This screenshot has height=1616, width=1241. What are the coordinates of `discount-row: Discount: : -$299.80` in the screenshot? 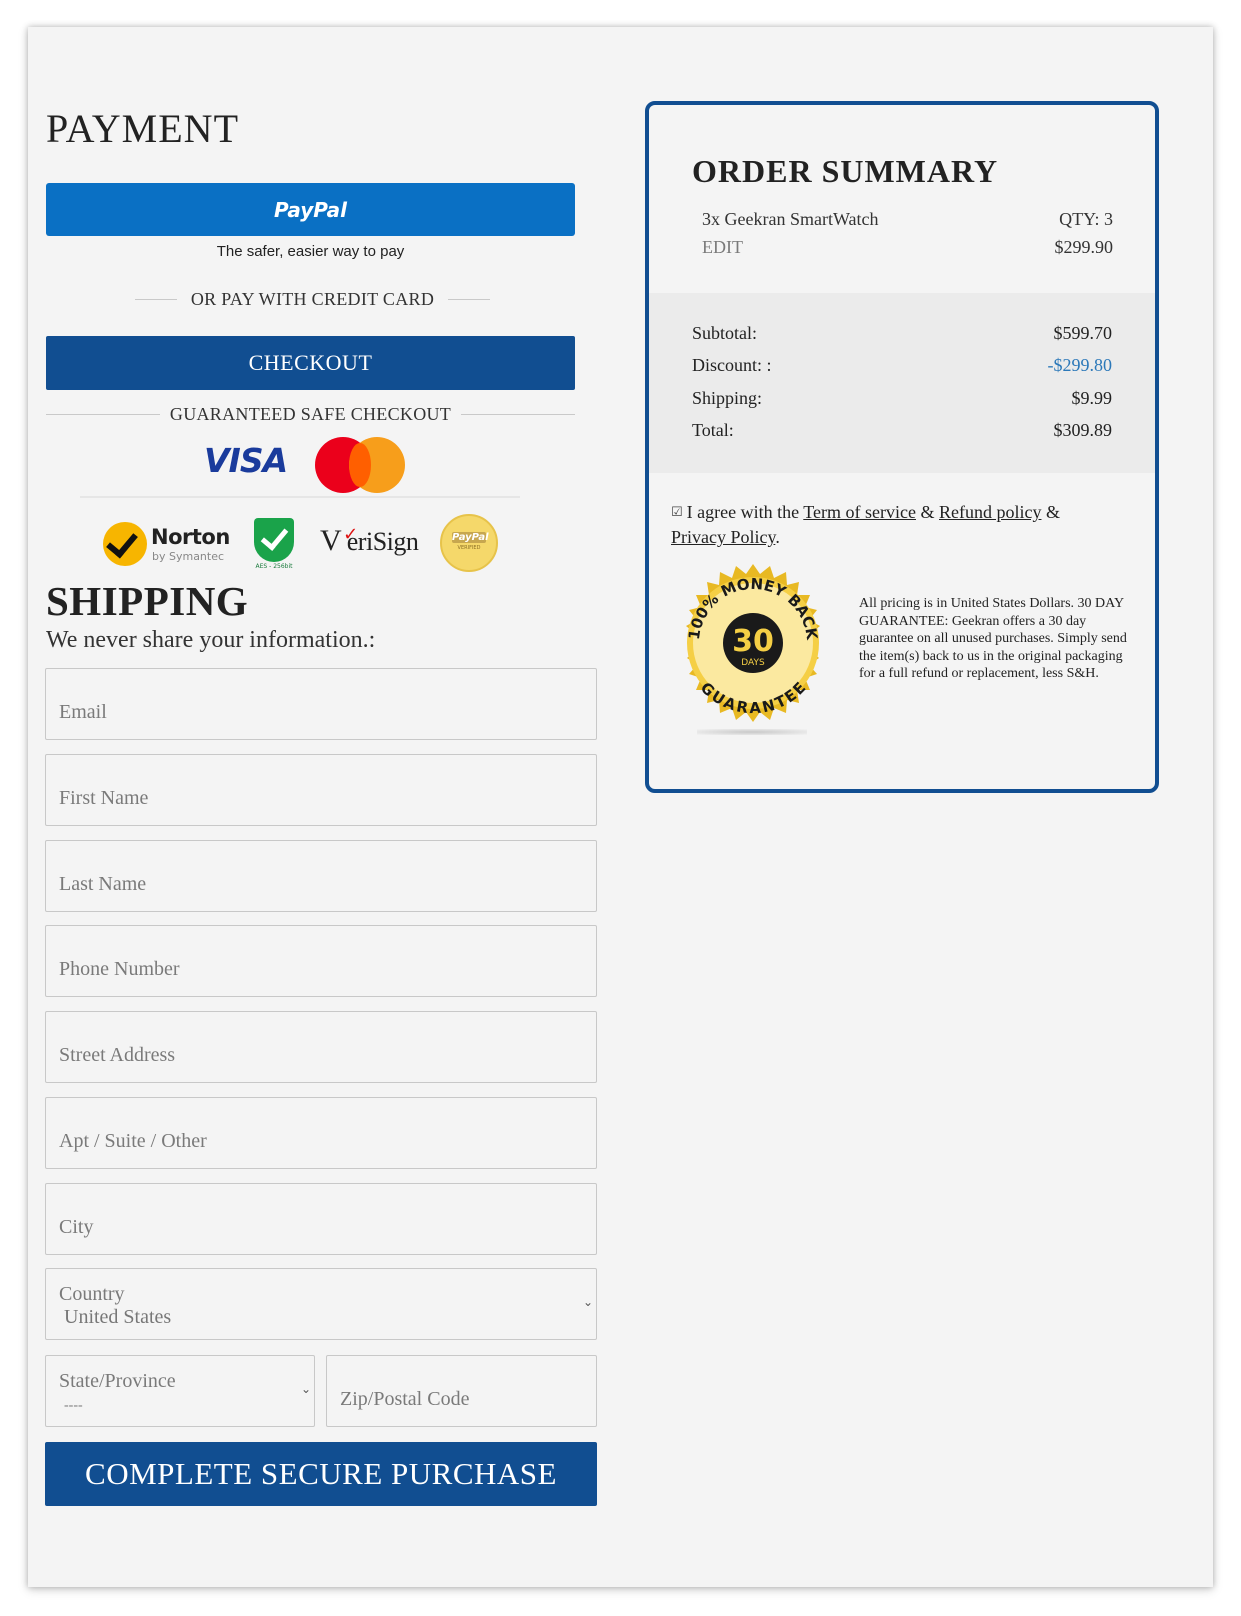 It's located at (902, 365).